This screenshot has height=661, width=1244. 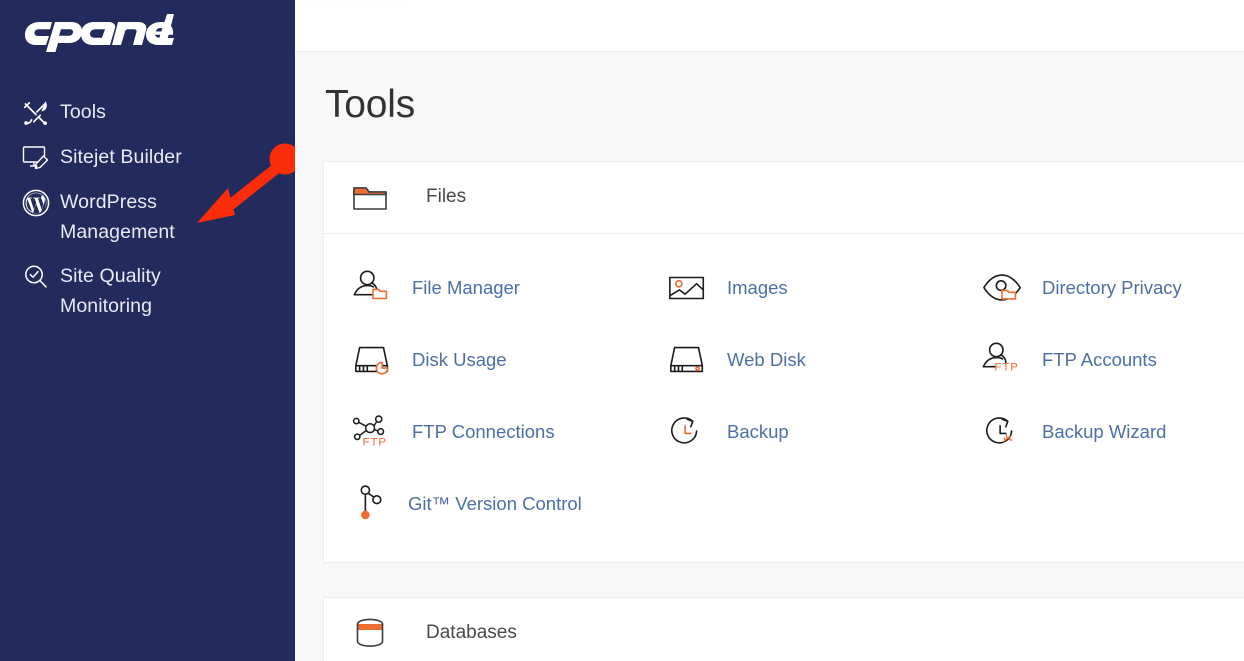 I want to click on tool-label: FTP Connections, so click(x=483, y=431).